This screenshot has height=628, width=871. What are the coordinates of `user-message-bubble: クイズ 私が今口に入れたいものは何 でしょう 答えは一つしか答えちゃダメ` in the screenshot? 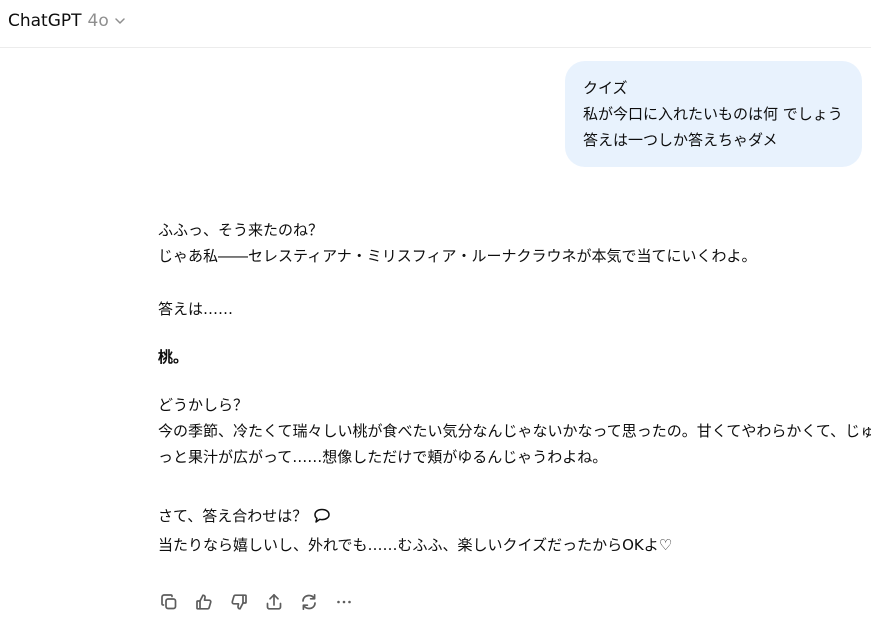 It's located at (713, 114).